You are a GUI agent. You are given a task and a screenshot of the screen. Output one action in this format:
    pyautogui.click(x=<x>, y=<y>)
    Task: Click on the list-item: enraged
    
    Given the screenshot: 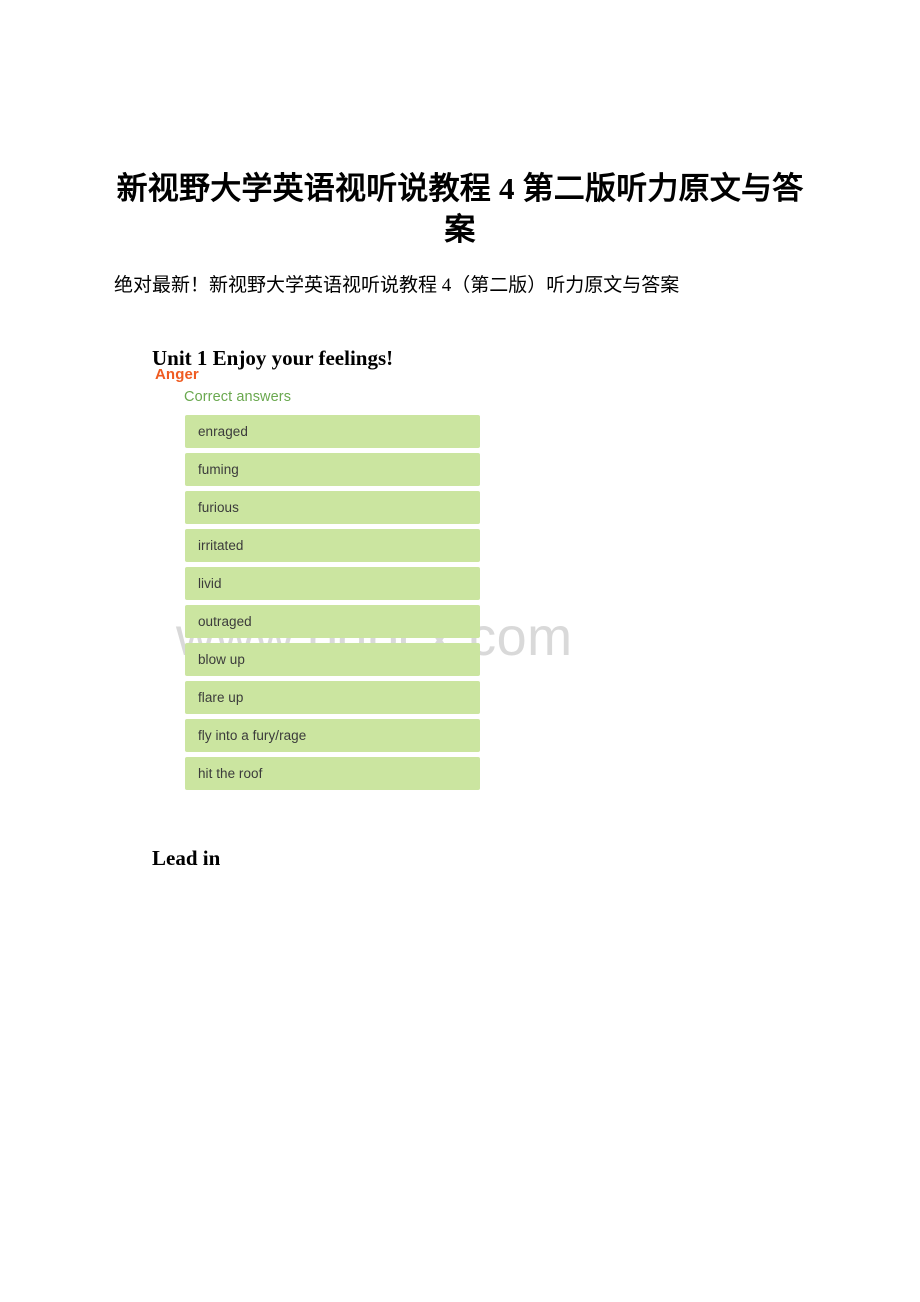 What is the action you would take?
    pyautogui.click(x=332, y=432)
    